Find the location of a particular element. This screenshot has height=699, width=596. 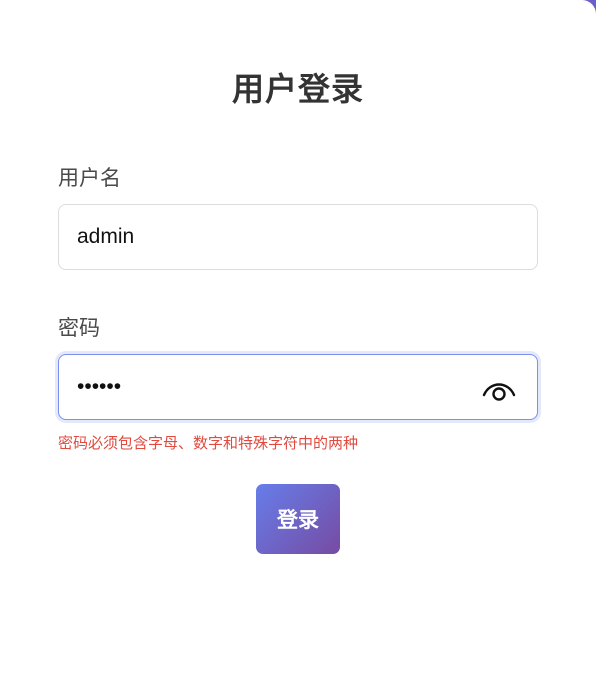

password-label: 密码 is located at coordinates (79, 328).